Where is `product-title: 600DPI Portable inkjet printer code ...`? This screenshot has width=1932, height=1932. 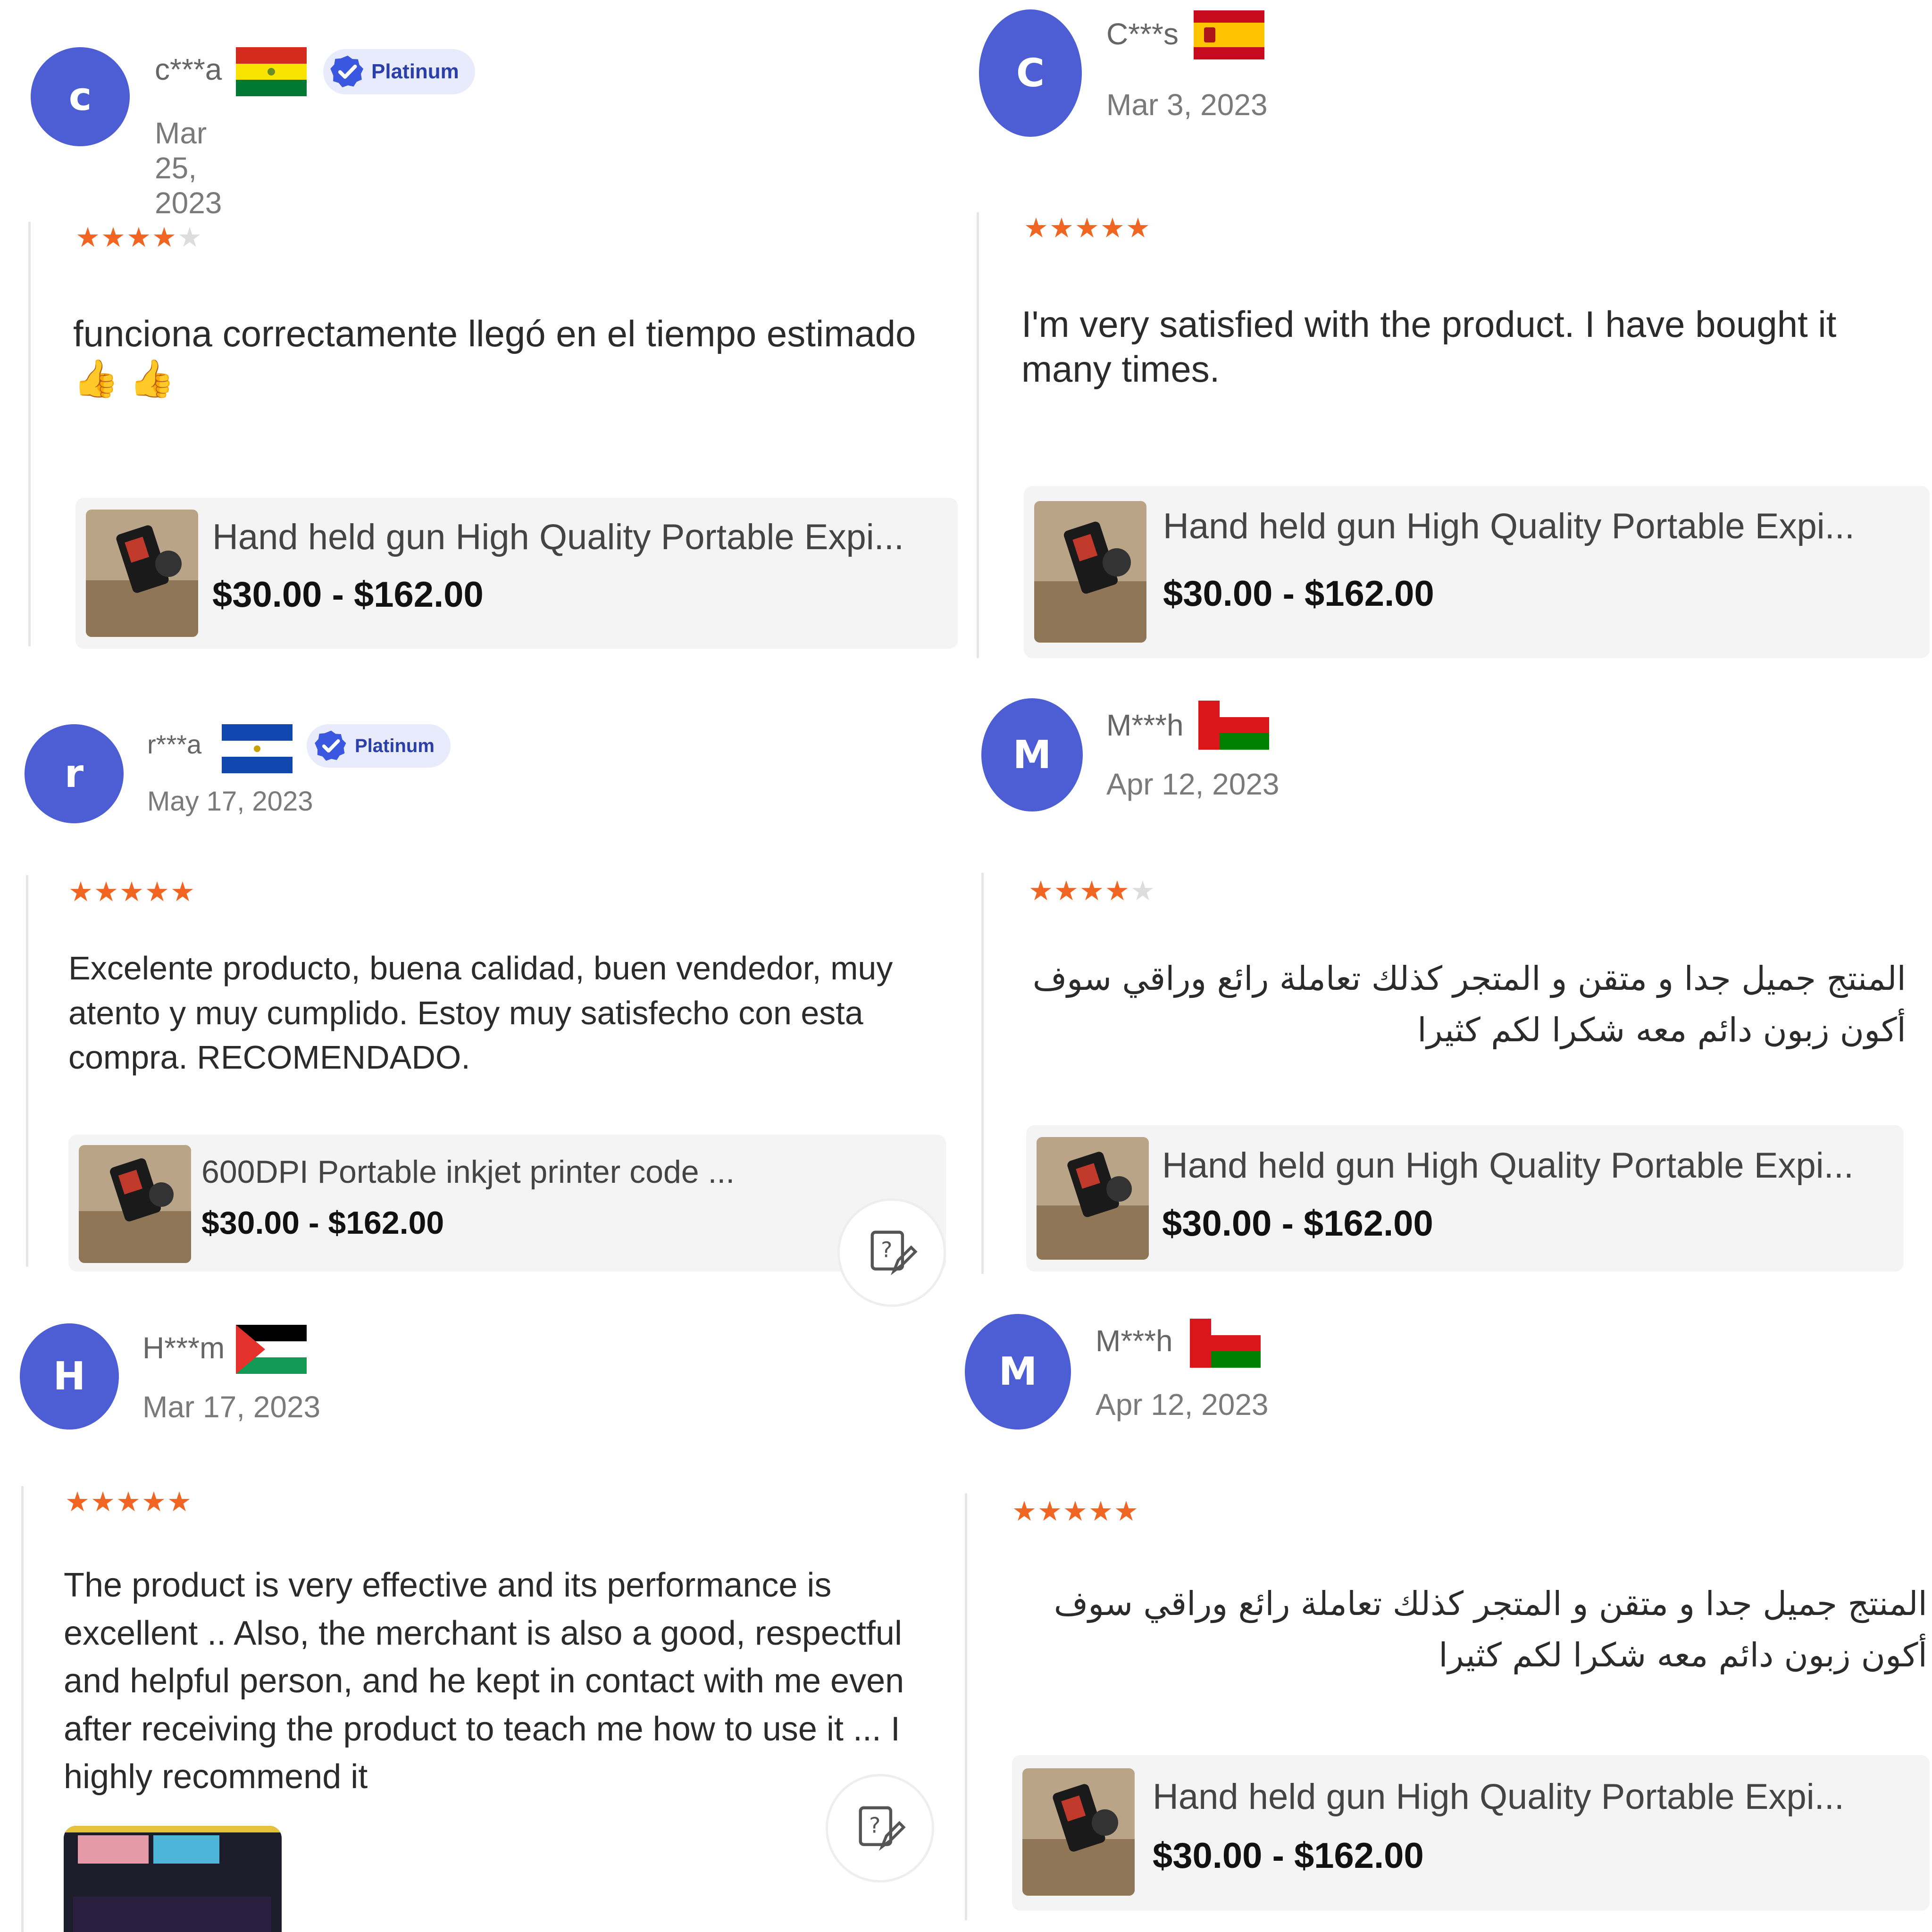 product-title: 600DPI Portable inkjet printer code ... is located at coordinates (468, 1172).